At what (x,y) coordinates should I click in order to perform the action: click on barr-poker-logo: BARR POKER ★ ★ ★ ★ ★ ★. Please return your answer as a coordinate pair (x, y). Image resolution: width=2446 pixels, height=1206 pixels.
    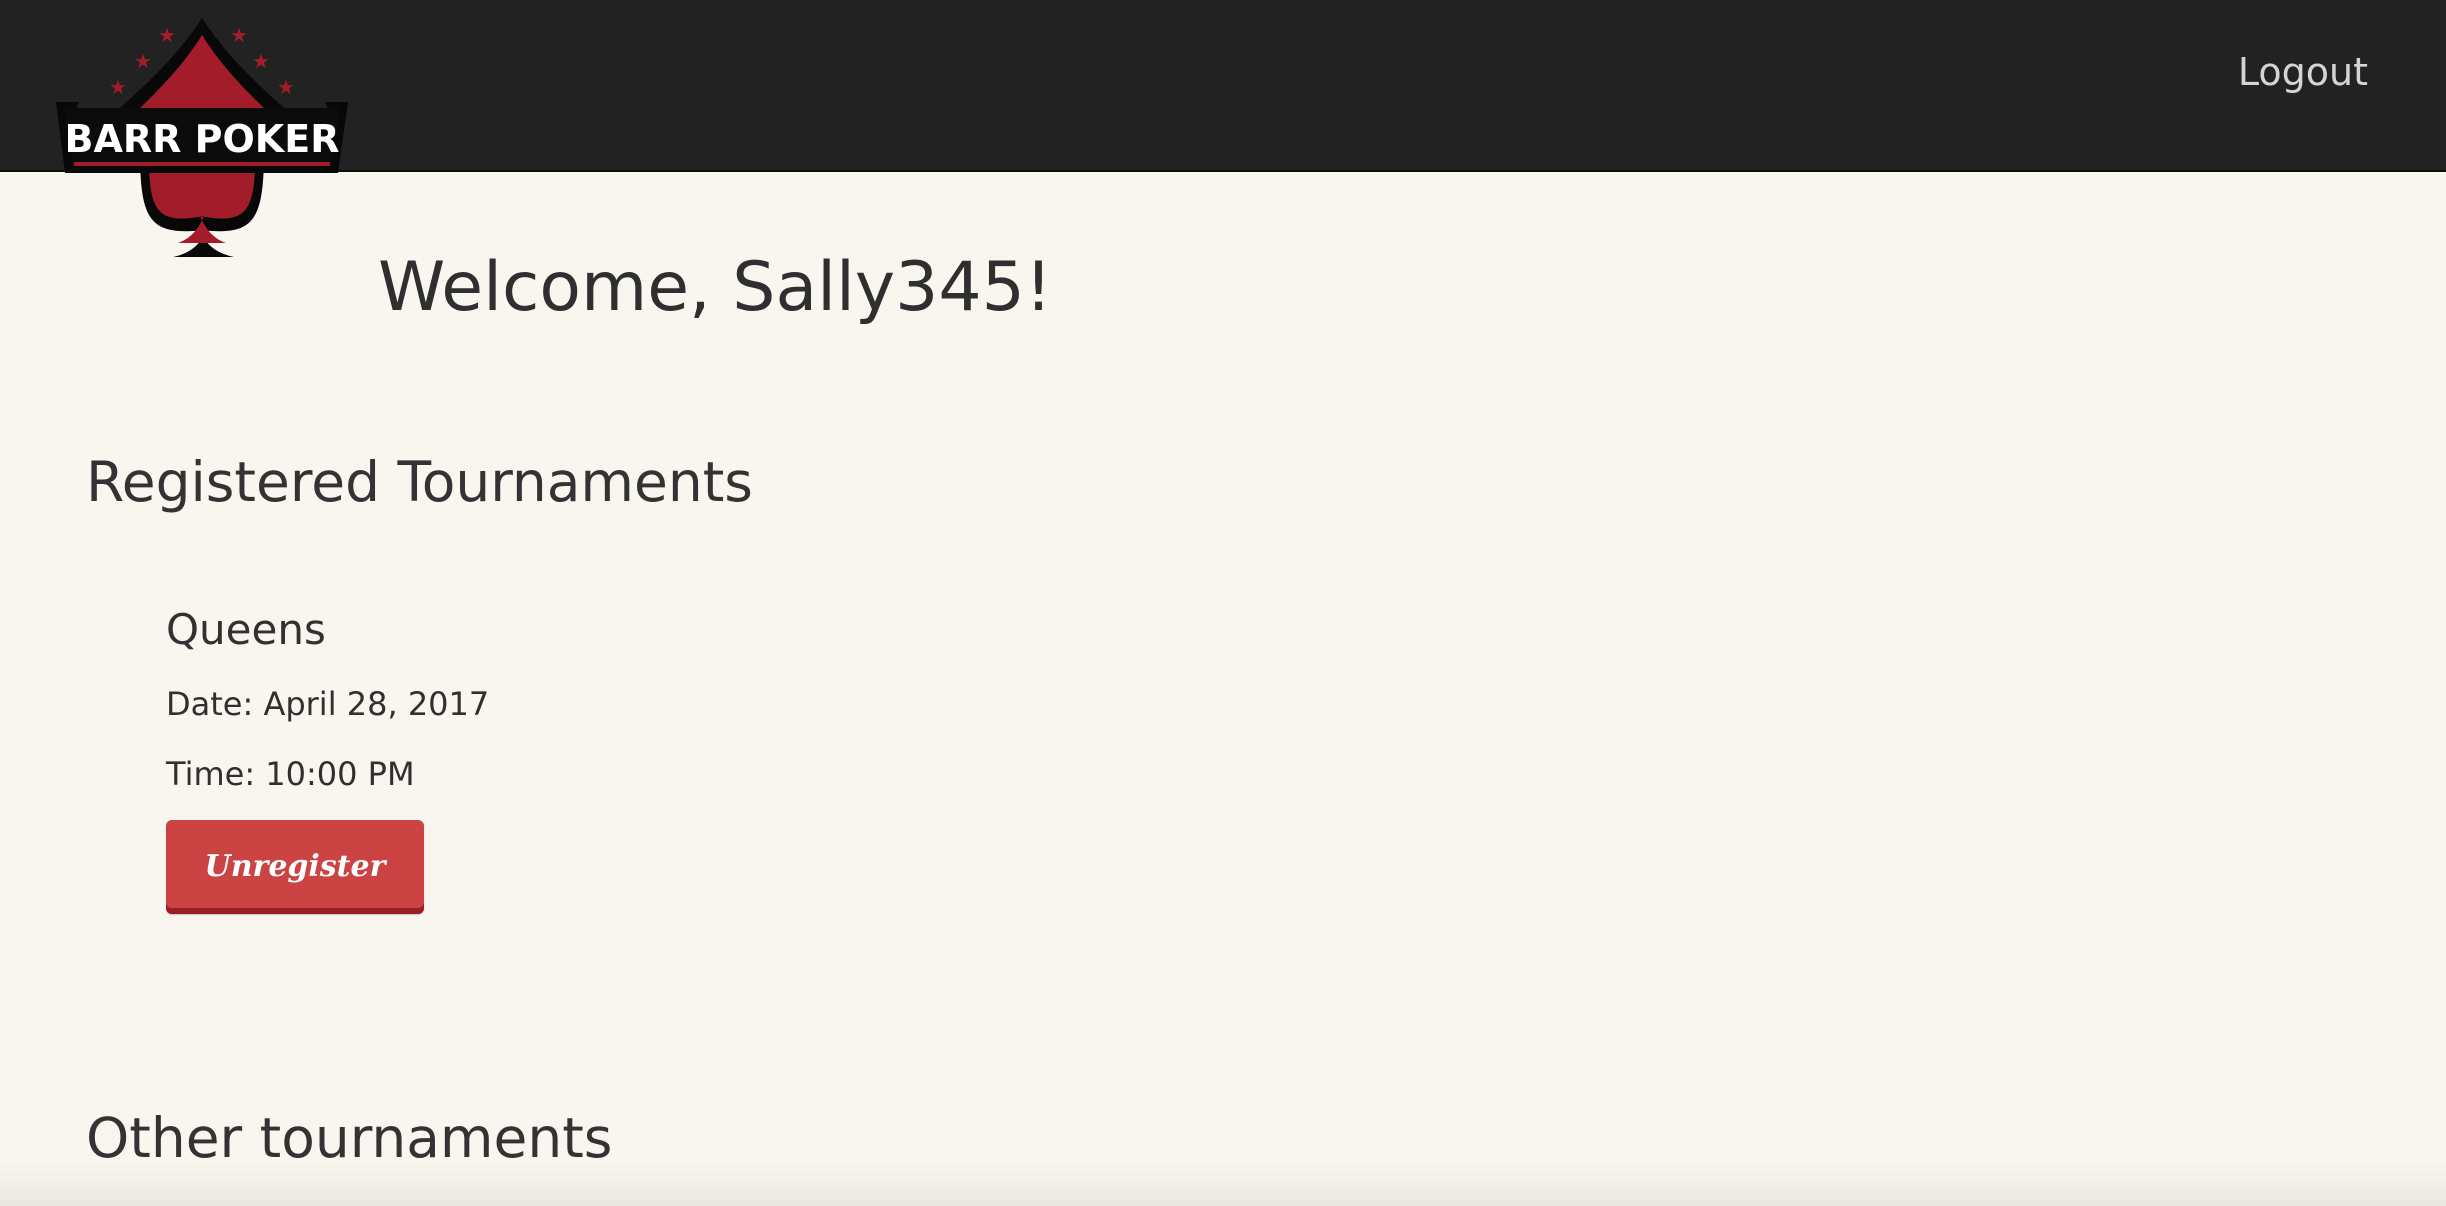
    Looking at the image, I should click on (202, 137).